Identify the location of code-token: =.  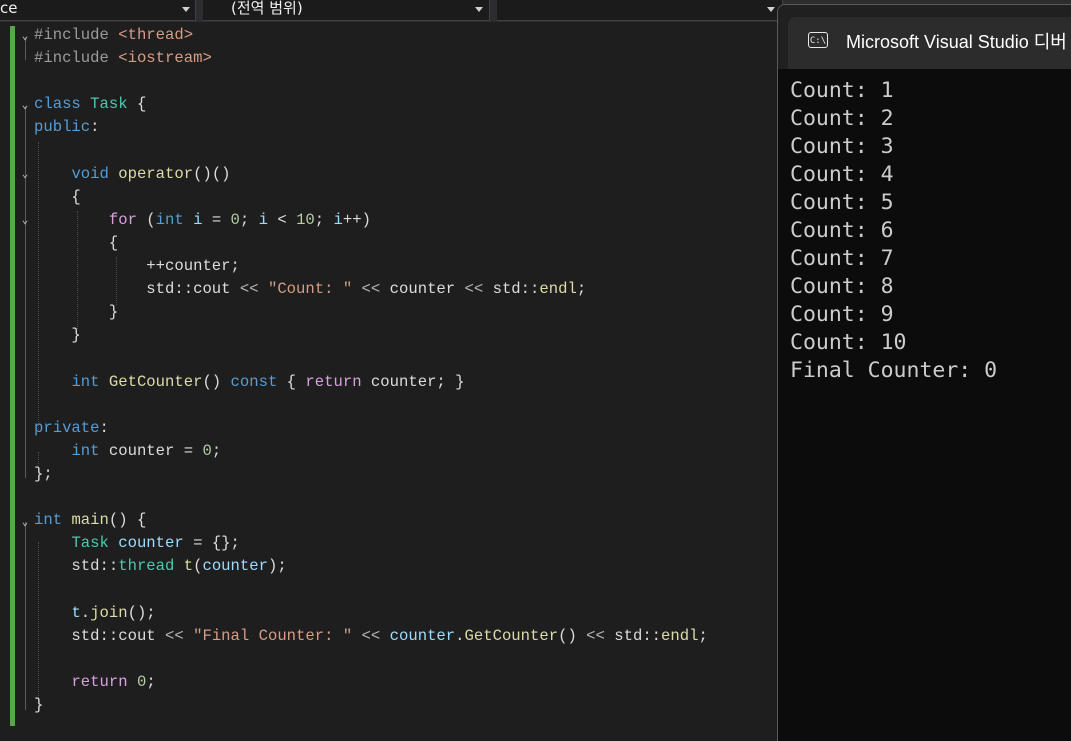
(216, 219).